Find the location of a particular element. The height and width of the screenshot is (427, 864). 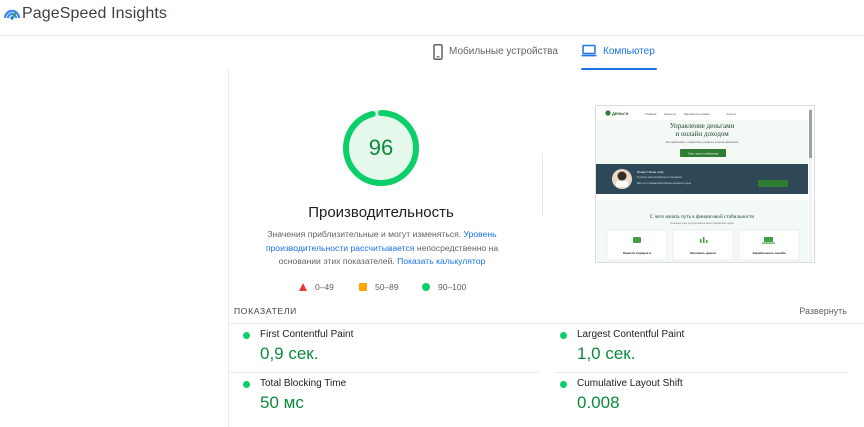

site-card-title: Зарабатывать онлайн is located at coordinates (768, 253).